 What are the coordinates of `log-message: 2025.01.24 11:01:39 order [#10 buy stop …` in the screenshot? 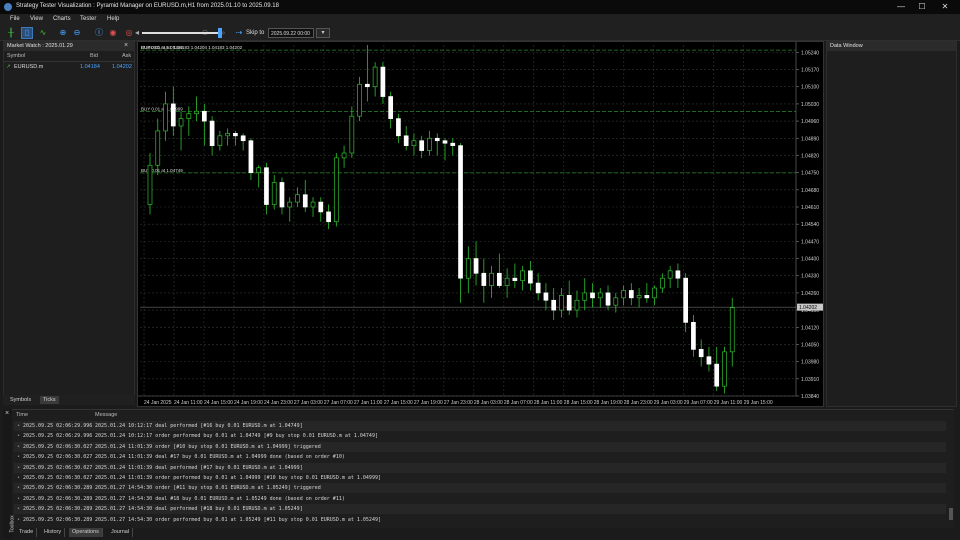 It's located at (208, 446).